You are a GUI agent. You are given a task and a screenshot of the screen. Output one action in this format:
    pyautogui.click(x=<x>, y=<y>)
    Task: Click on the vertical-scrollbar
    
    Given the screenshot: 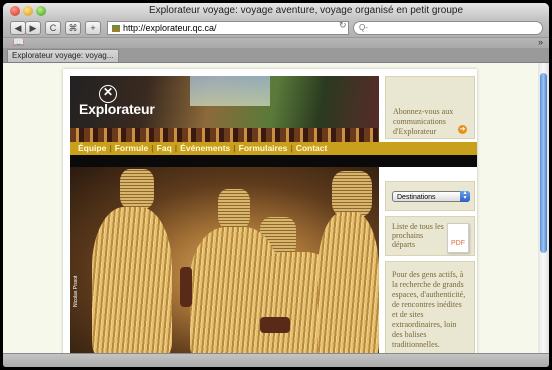 What is the action you would take?
    pyautogui.click(x=543, y=208)
    